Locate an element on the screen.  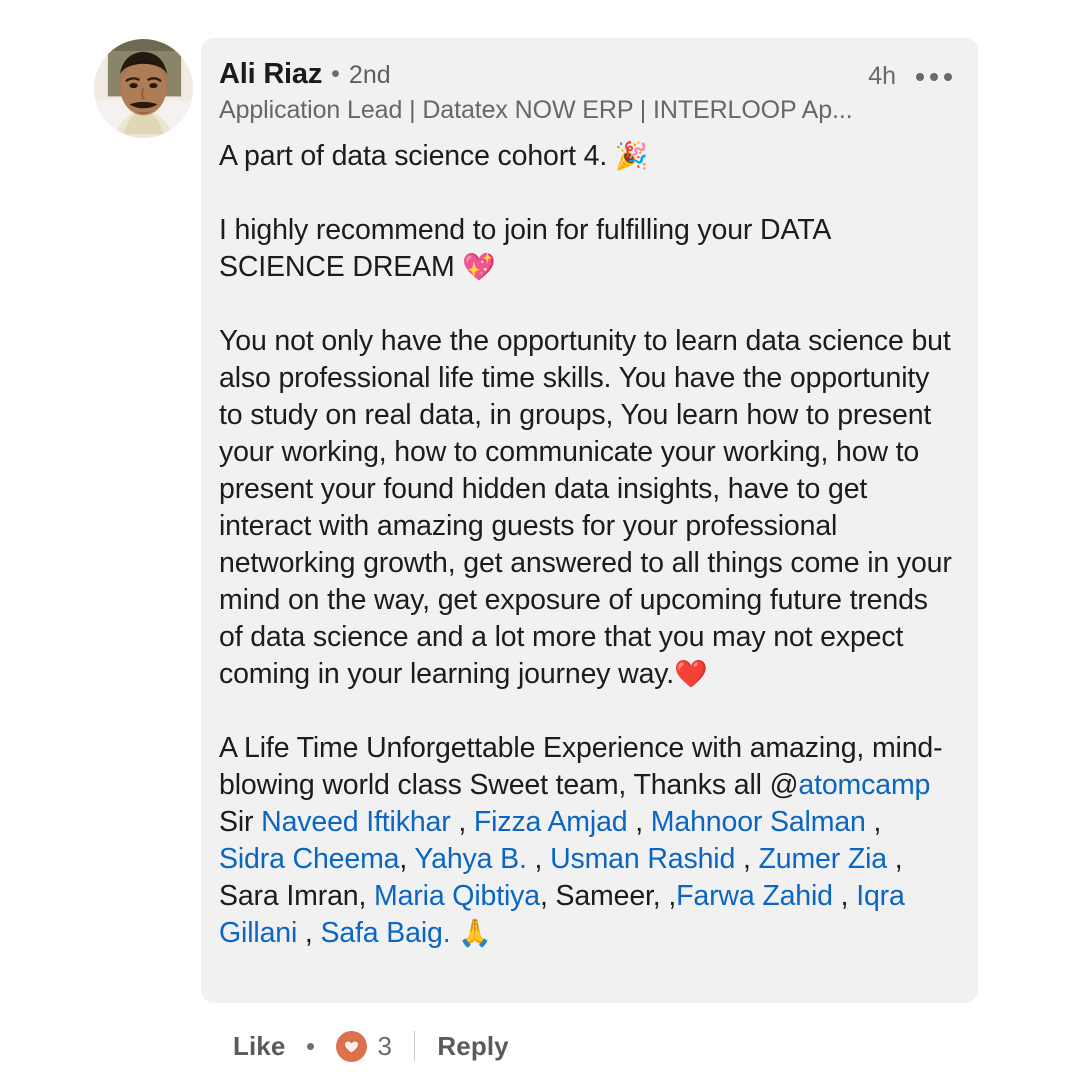
timestamp: 4h is located at coordinates (882, 76).